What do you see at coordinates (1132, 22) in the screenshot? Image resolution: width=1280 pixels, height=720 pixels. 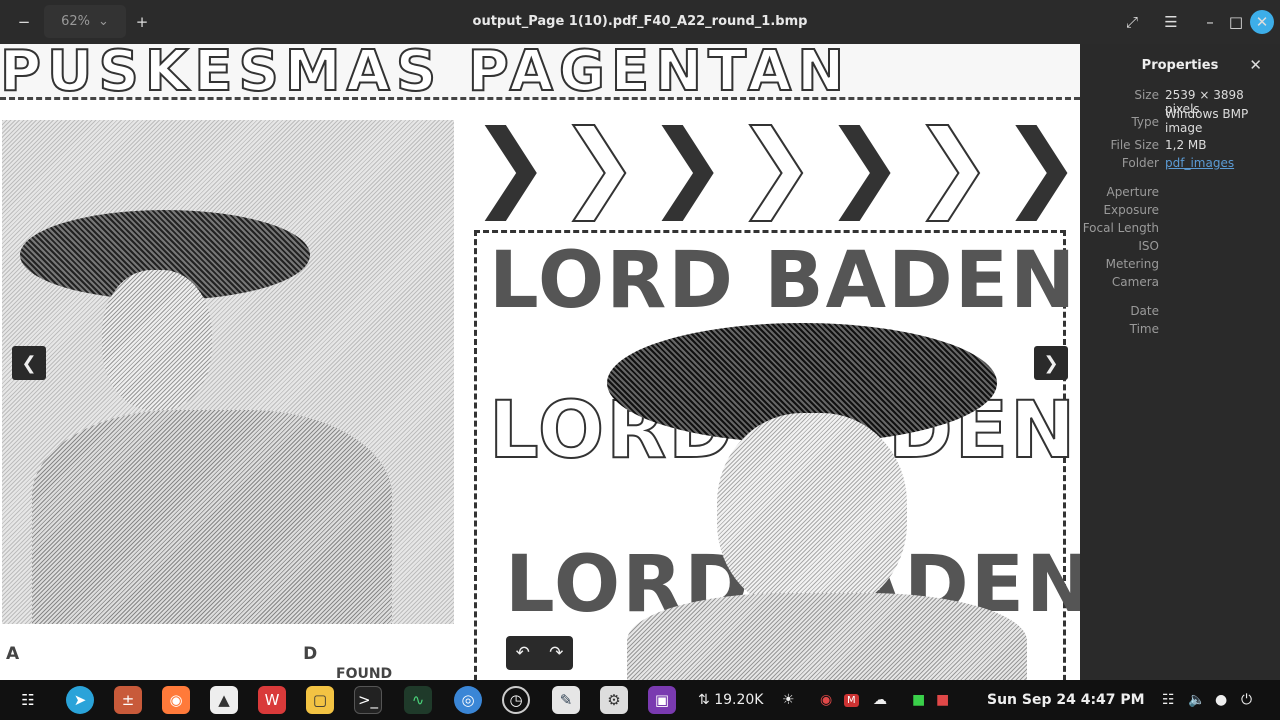 I see `fullscreen-icon: ⤢` at bounding box center [1132, 22].